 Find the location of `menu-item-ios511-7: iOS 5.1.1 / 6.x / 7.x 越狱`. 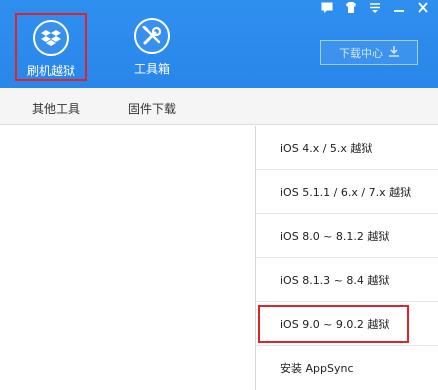

menu-item-ios511-7: iOS 5.1.1 / 6.x / 7.x 越狱 is located at coordinates (347, 192).